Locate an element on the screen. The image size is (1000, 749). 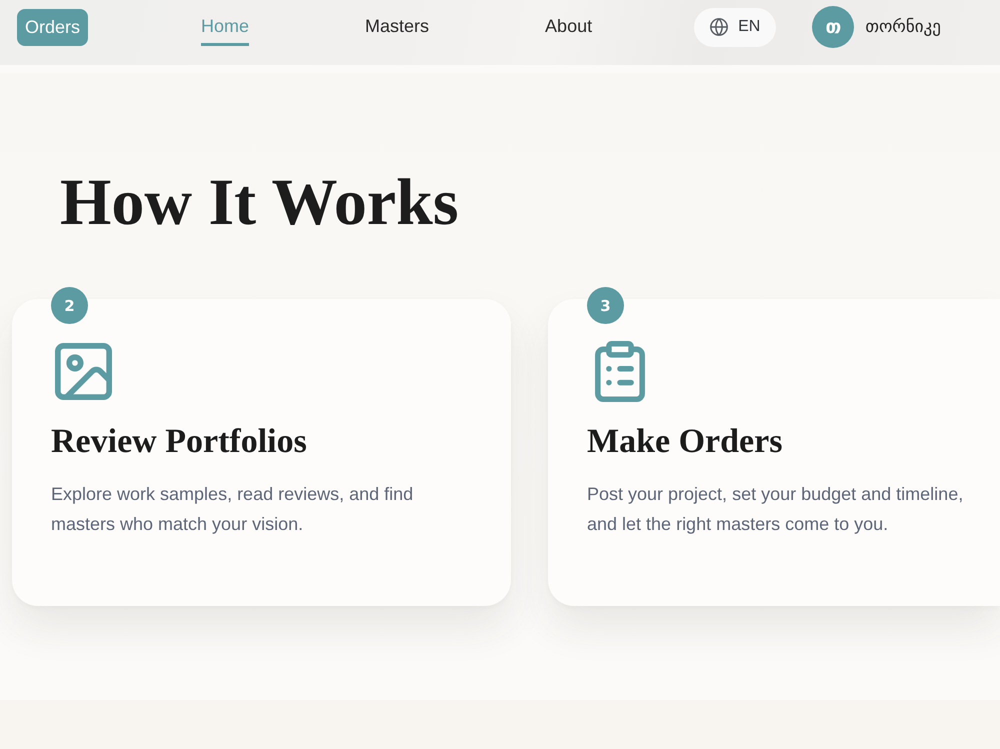
nav-tab: About is located at coordinates (568, 31).